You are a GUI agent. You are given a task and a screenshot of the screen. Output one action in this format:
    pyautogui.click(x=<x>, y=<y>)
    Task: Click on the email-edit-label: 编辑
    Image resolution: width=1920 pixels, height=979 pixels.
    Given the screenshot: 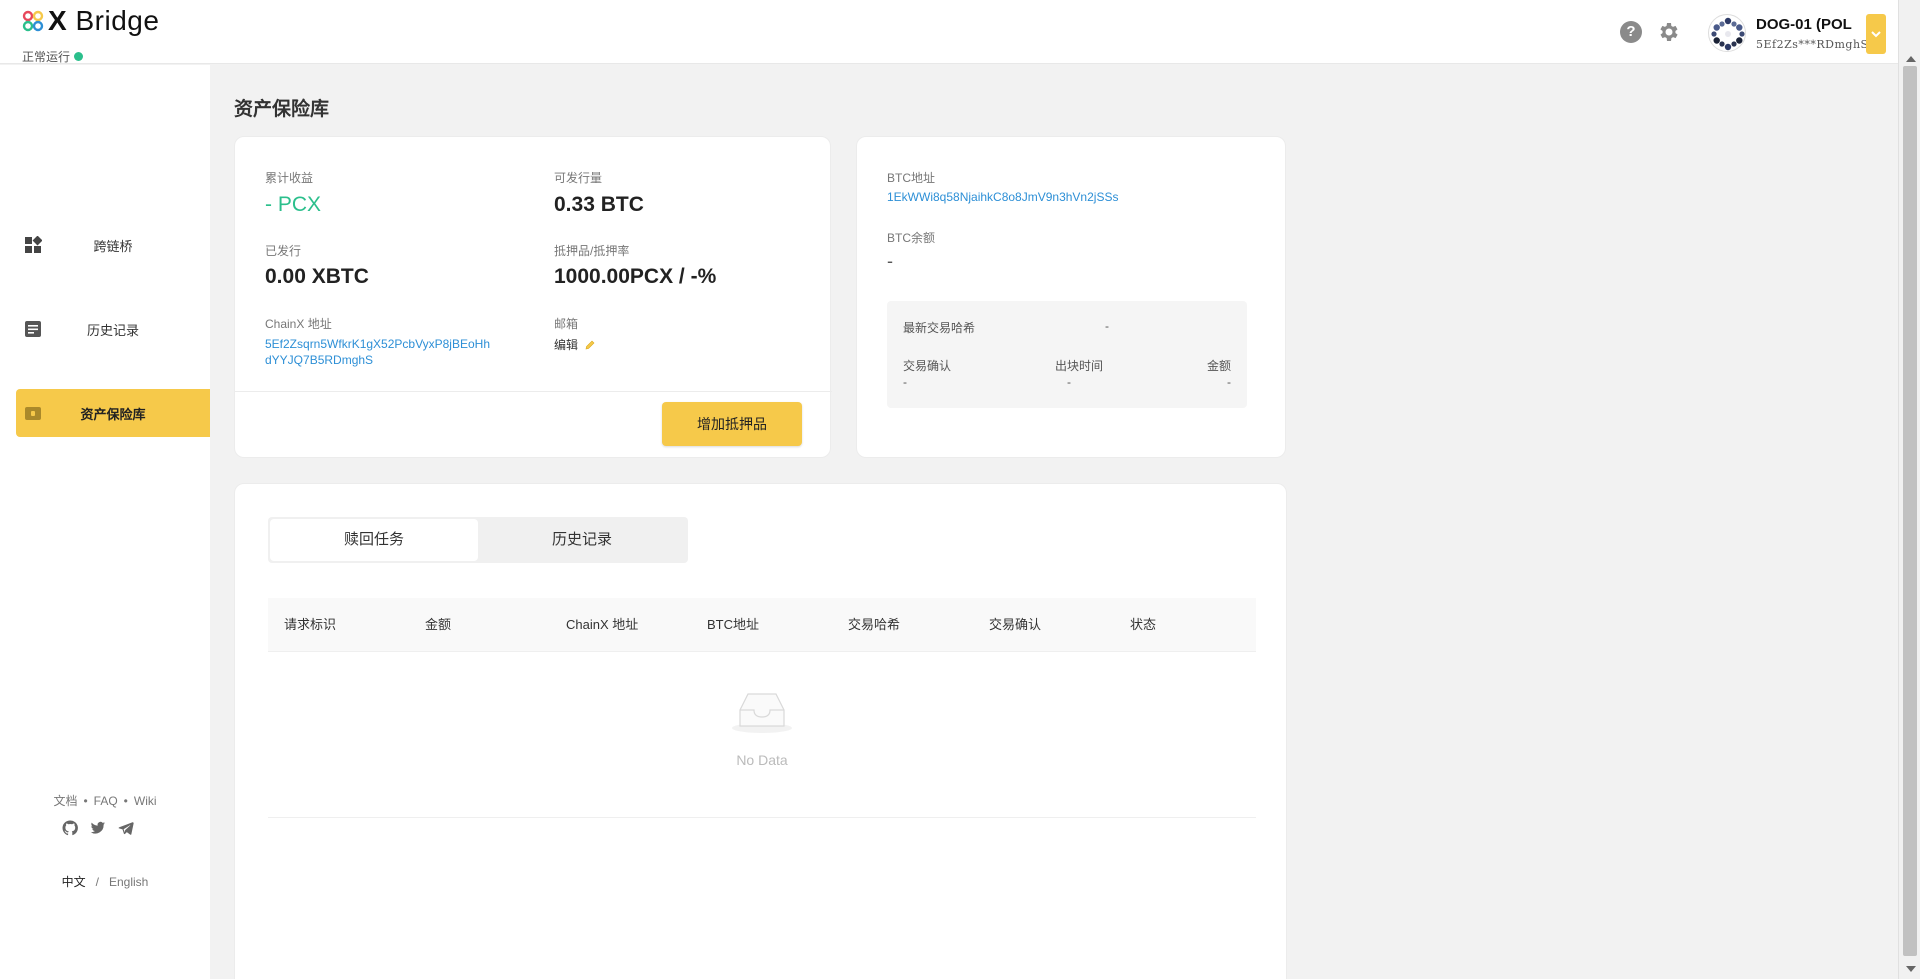 What is the action you would take?
    pyautogui.click(x=566, y=345)
    